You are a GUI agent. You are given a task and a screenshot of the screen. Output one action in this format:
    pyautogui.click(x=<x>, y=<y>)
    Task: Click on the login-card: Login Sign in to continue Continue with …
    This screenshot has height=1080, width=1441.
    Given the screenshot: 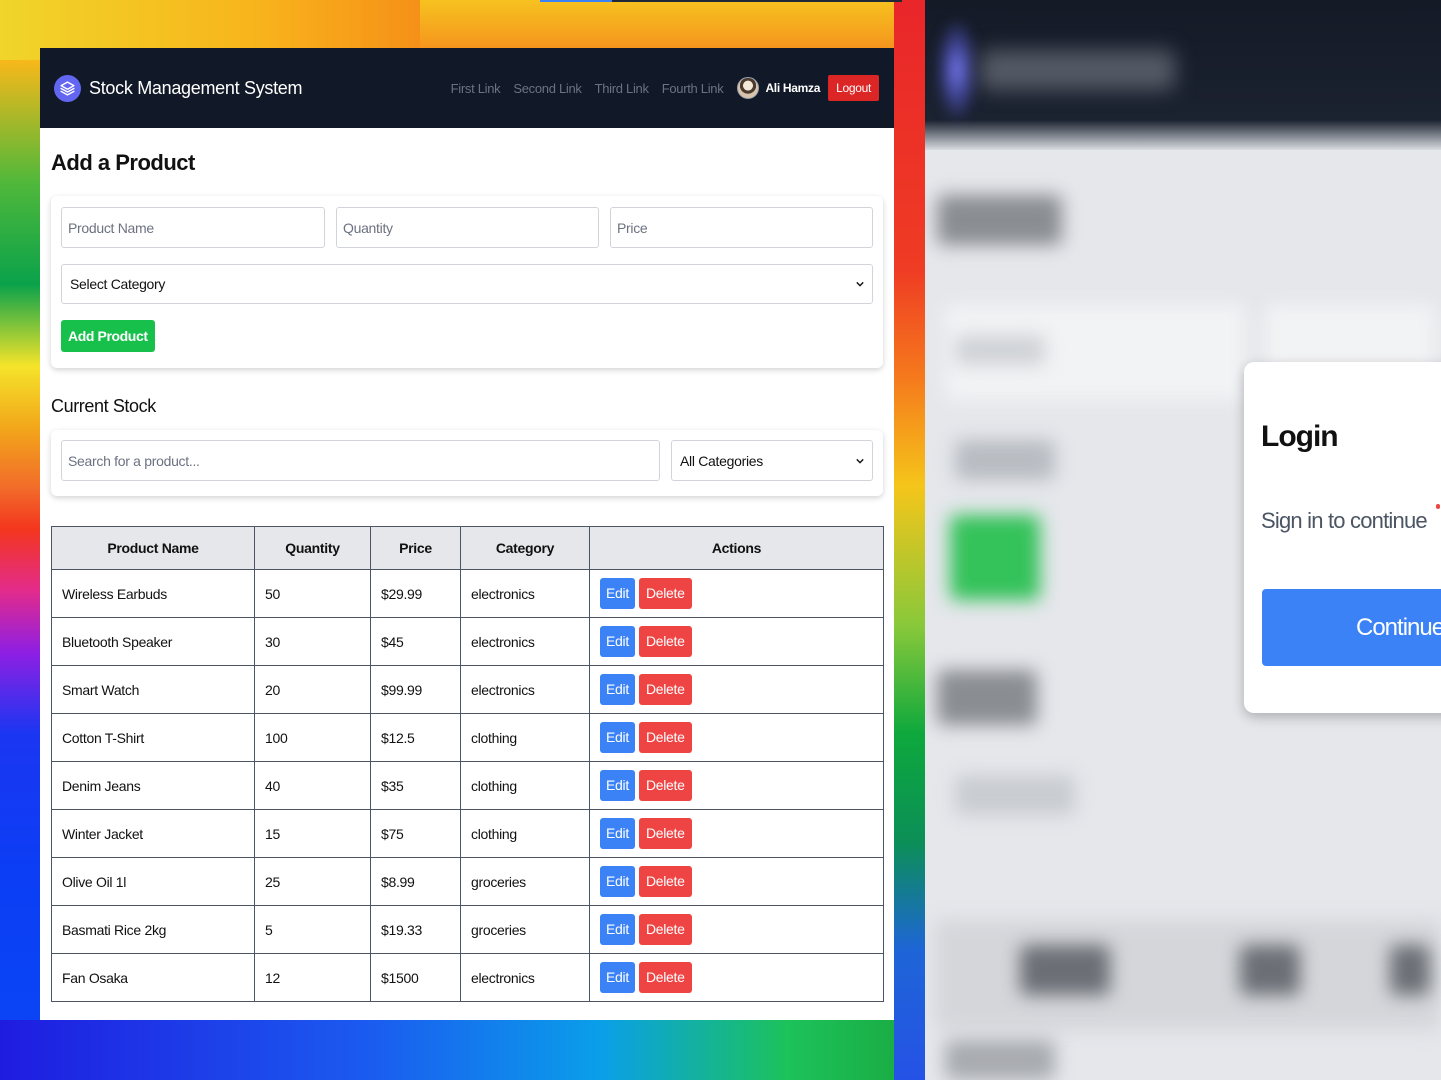 What is the action you would take?
    pyautogui.click(x=1342, y=537)
    